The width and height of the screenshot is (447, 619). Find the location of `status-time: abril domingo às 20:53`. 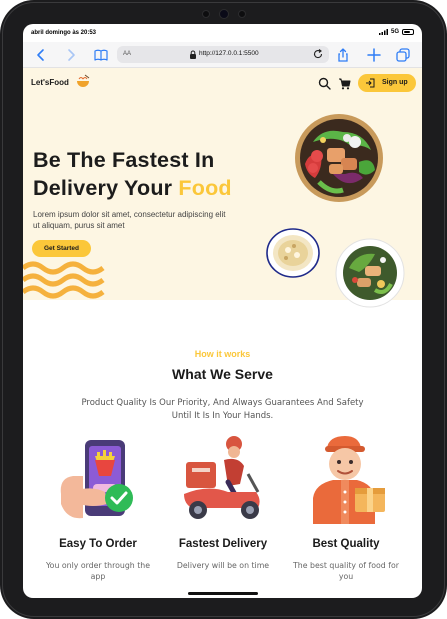

status-time: abril domingo às 20:53 is located at coordinates (64, 33).